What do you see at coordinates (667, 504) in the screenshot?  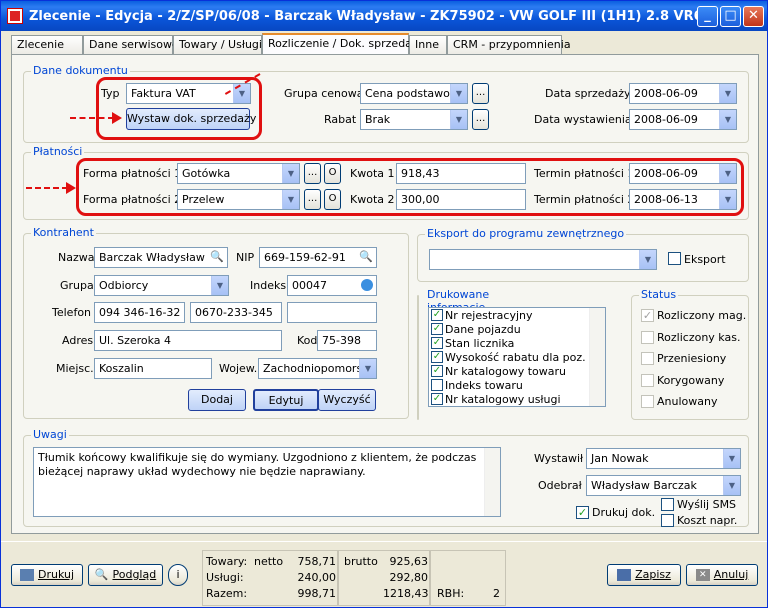 I see `wyslij-sms-checkbox` at bounding box center [667, 504].